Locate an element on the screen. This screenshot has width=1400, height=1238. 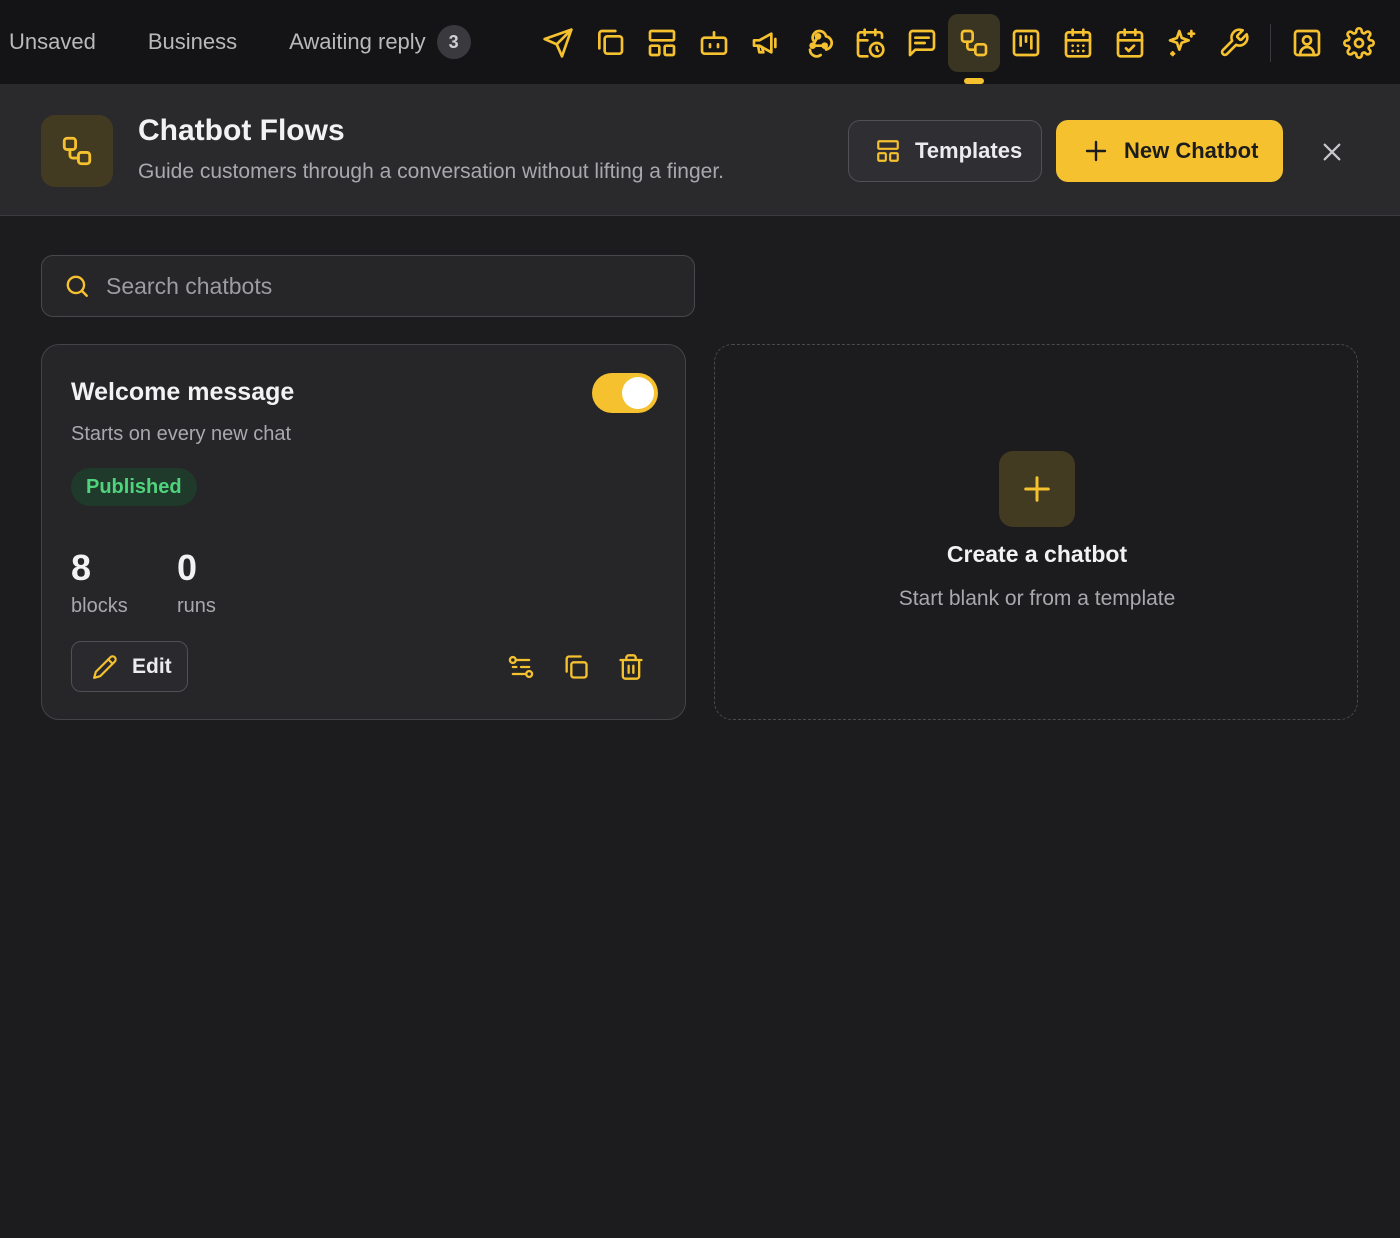
chatbot-enabled-toggle is located at coordinates (625, 393).